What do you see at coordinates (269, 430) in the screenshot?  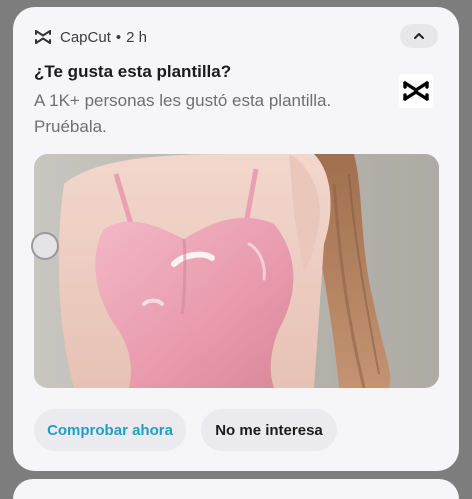 I see `not-interested-button: No me interesa` at bounding box center [269, 430].